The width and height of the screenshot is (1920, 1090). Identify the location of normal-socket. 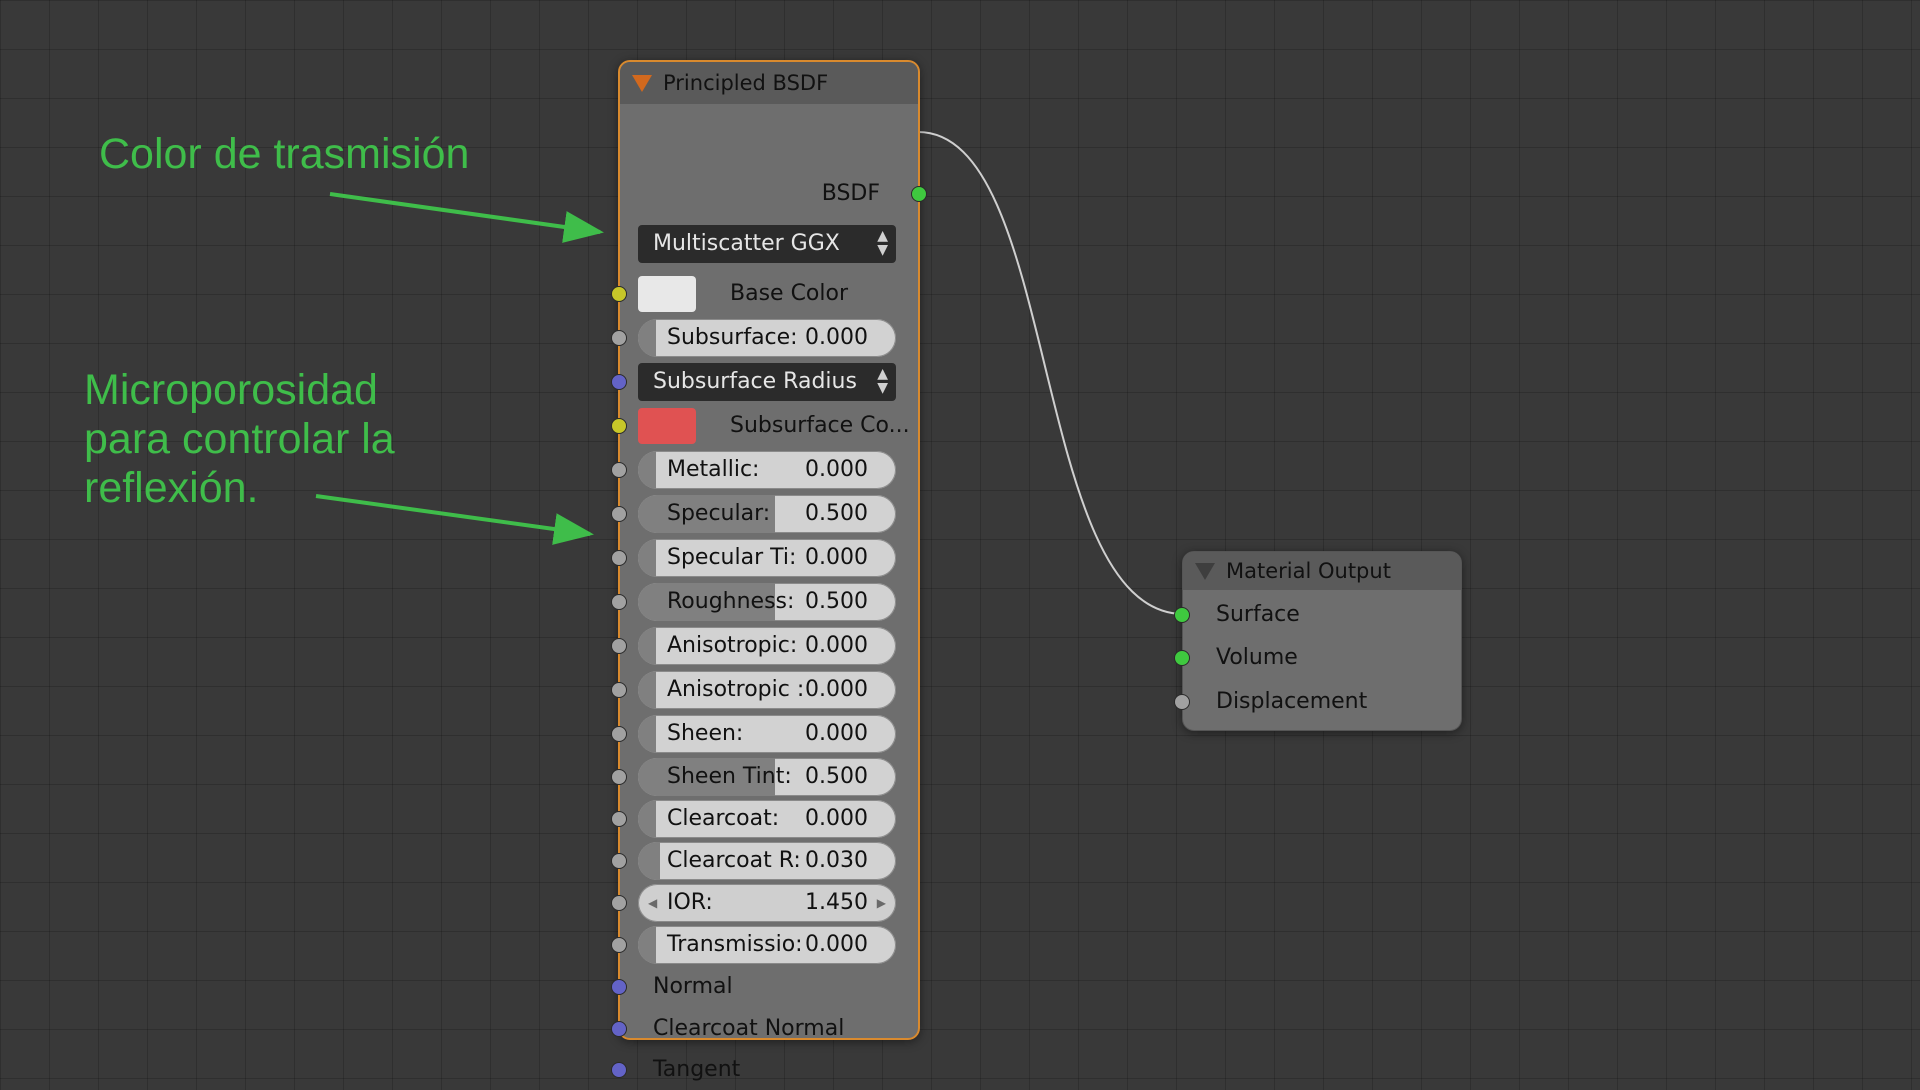
(619, 987).